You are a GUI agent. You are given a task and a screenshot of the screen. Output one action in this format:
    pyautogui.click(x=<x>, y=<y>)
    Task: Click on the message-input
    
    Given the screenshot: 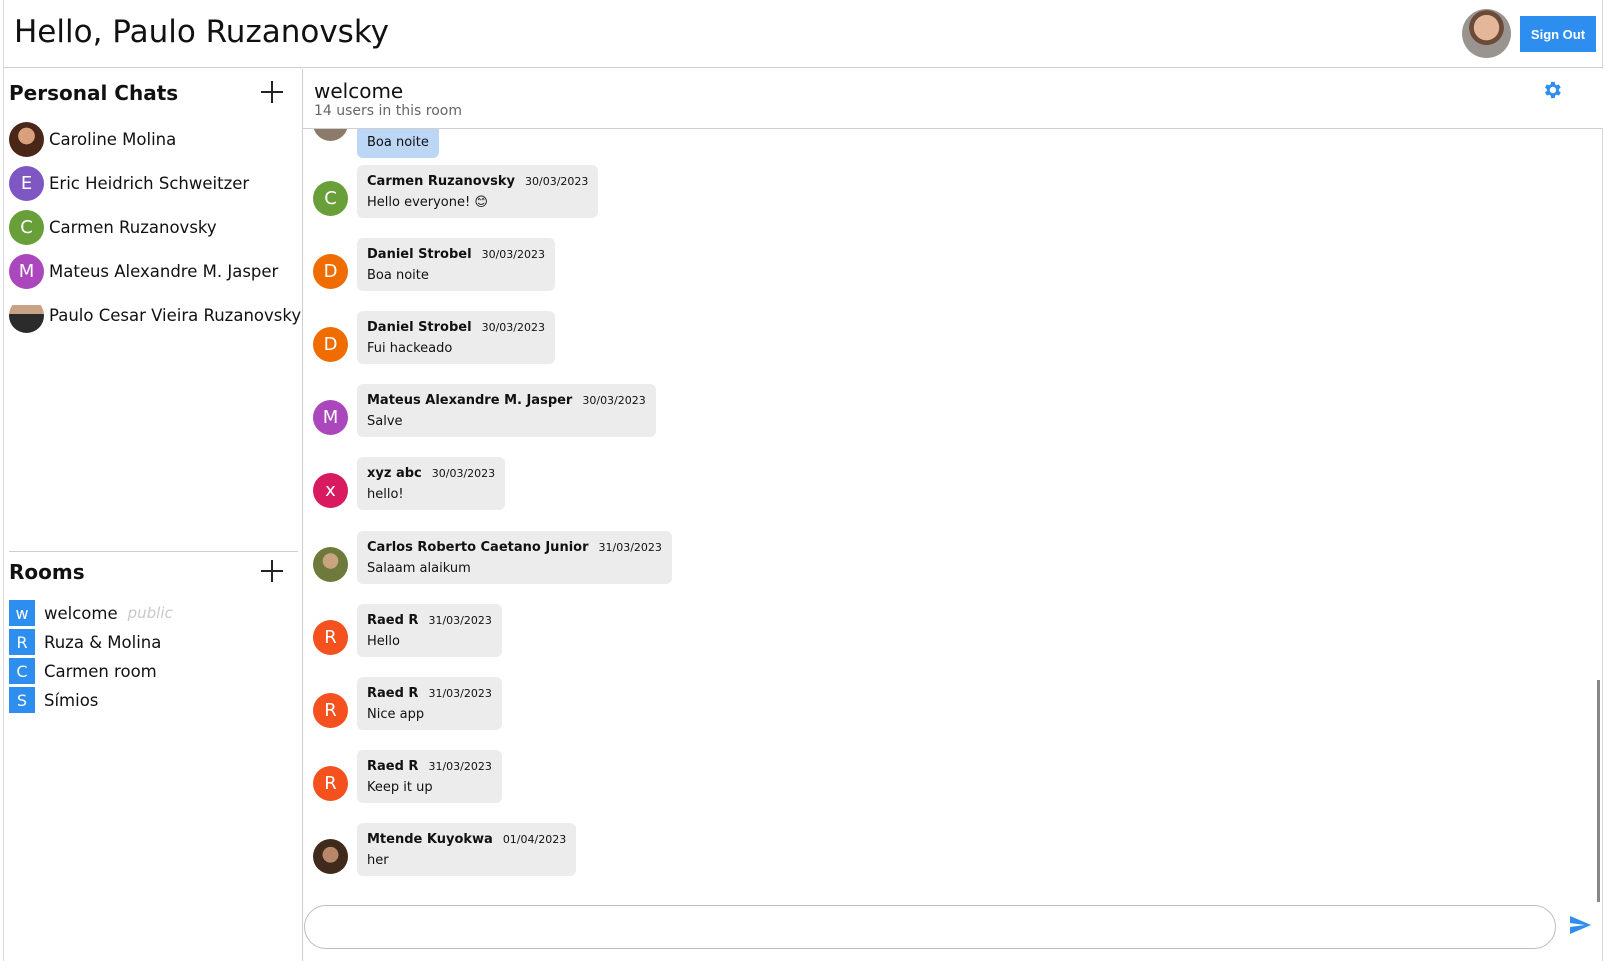 What is the action you would take?
    pyautogui.click(x=930, y=927)
    